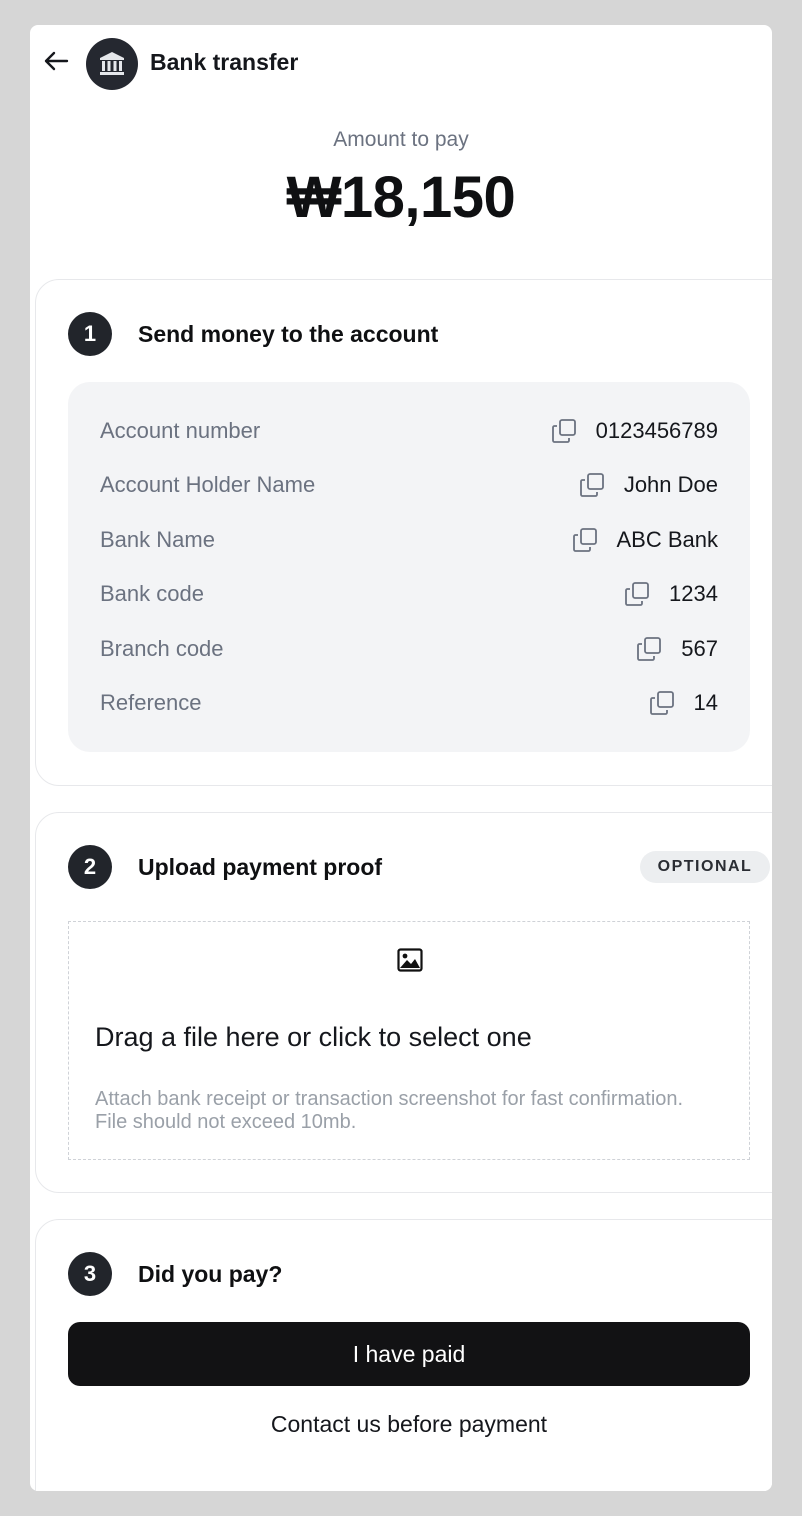 This screenshot has width=802, height=1516. I want to click on detail-label: Account Holder Name, so click(208, 484).